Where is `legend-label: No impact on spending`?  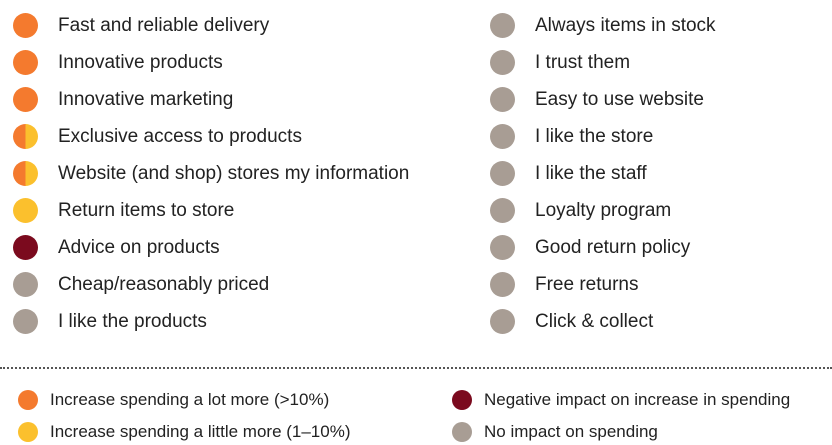 legend-label: No impact on spending is located at coordinates (571, 431).